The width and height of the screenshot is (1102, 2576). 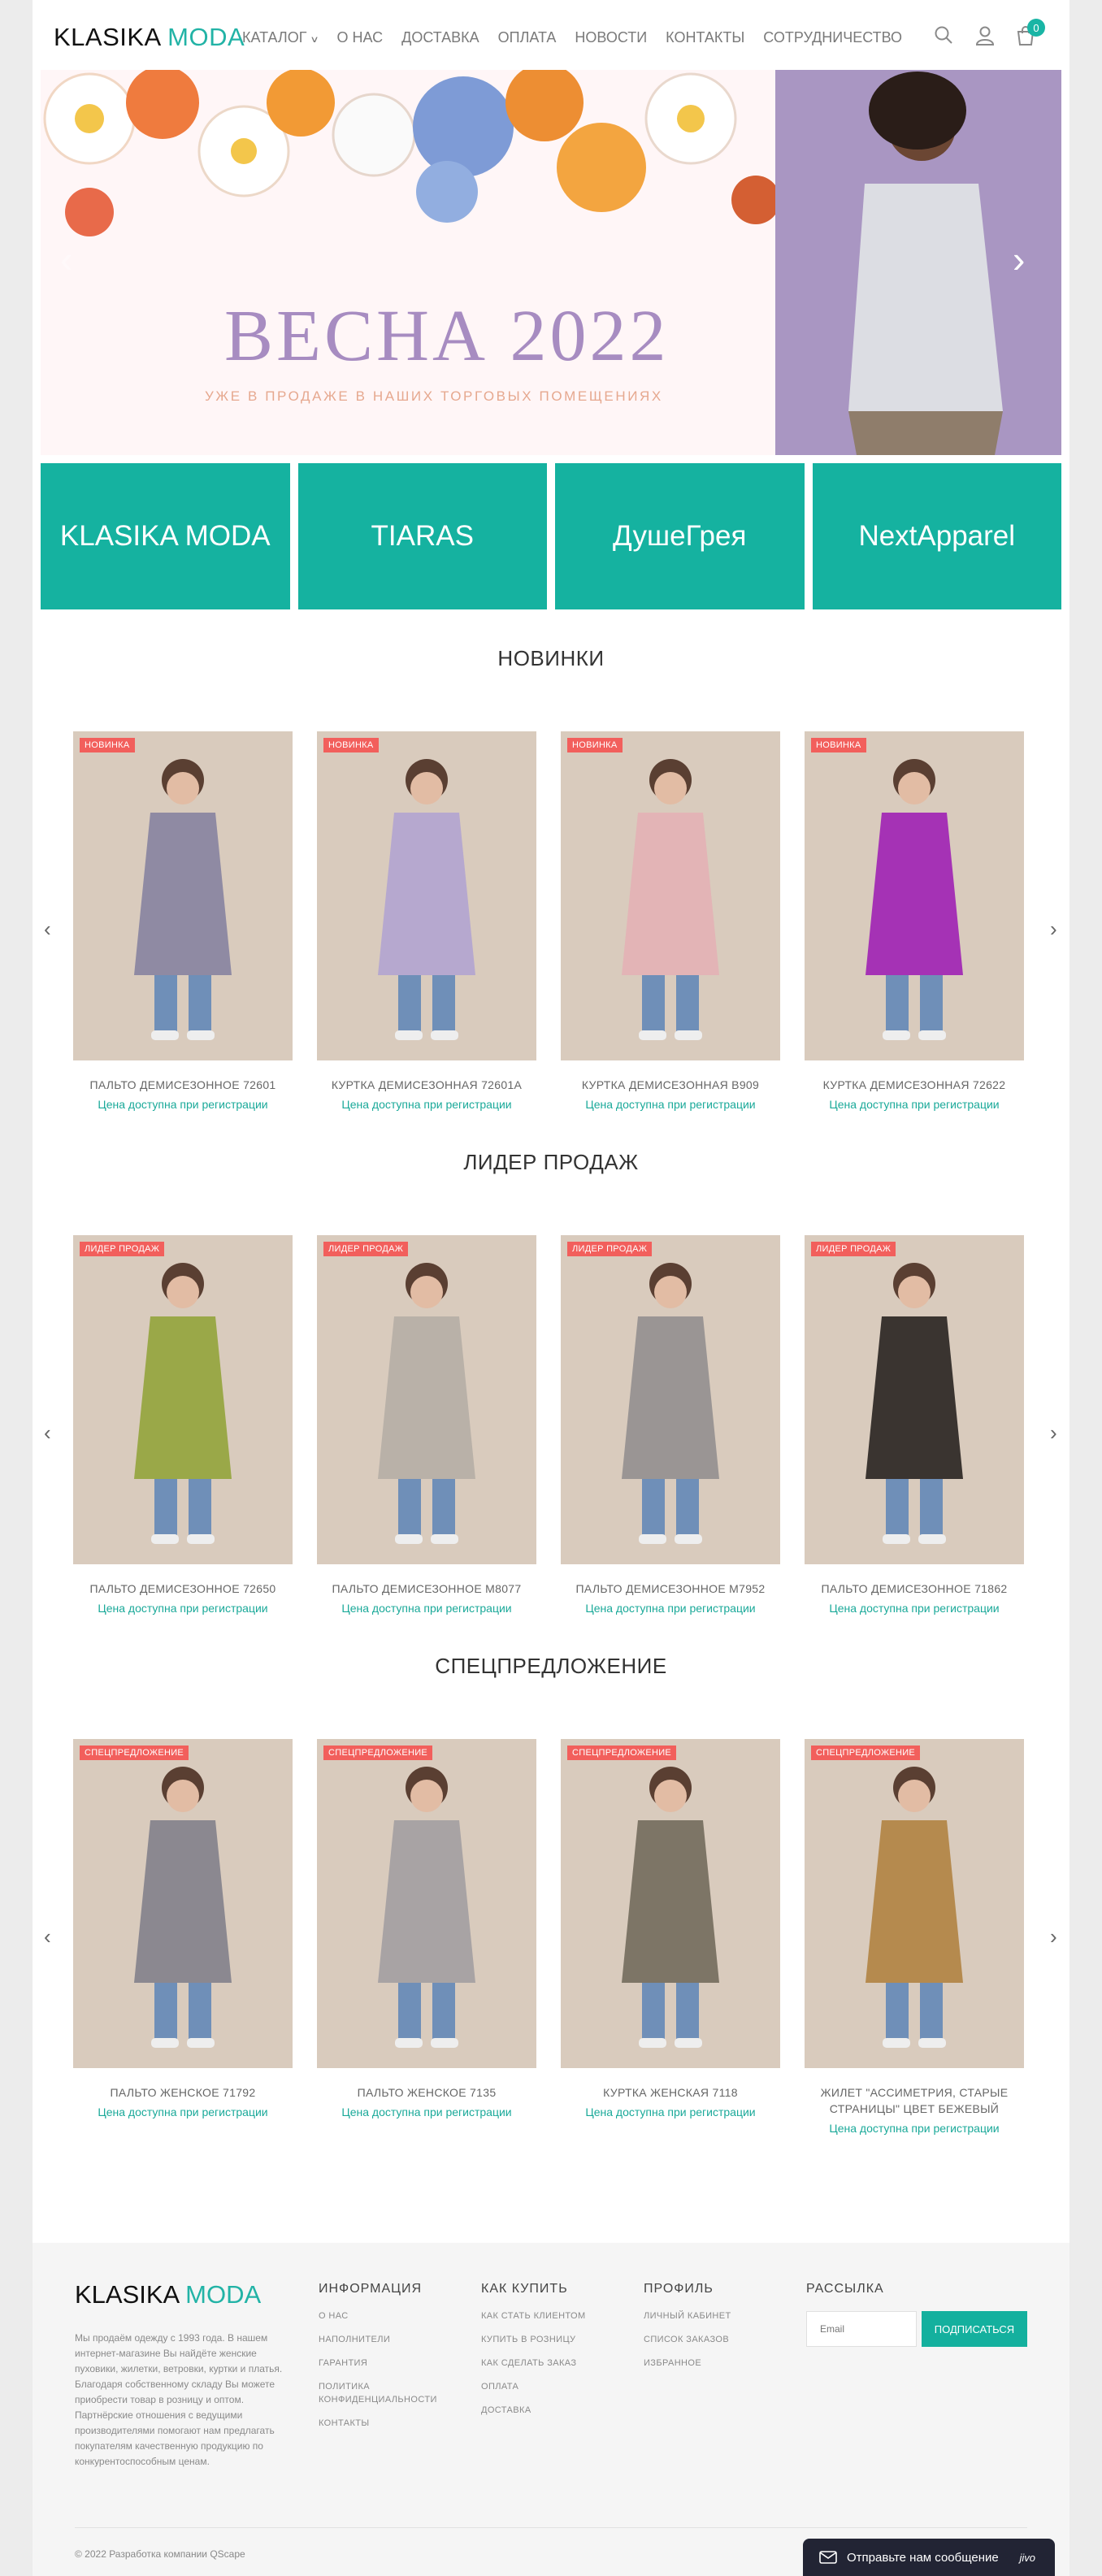 I want to click on footer-link: ГАРАНТИЯ, so click(x=384, y=2363).